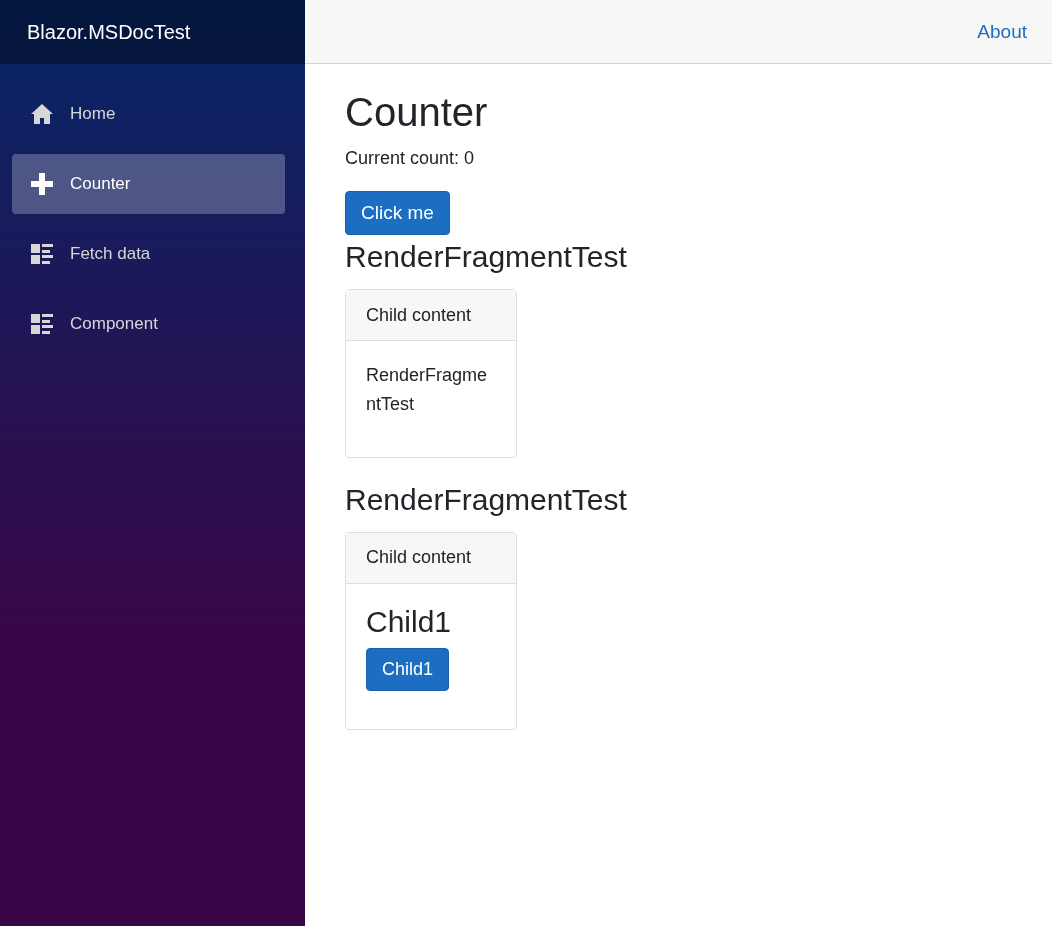 The image size is (1052, 926). I want to click on card-text: RenderFragmentTest, so click(427, 390).